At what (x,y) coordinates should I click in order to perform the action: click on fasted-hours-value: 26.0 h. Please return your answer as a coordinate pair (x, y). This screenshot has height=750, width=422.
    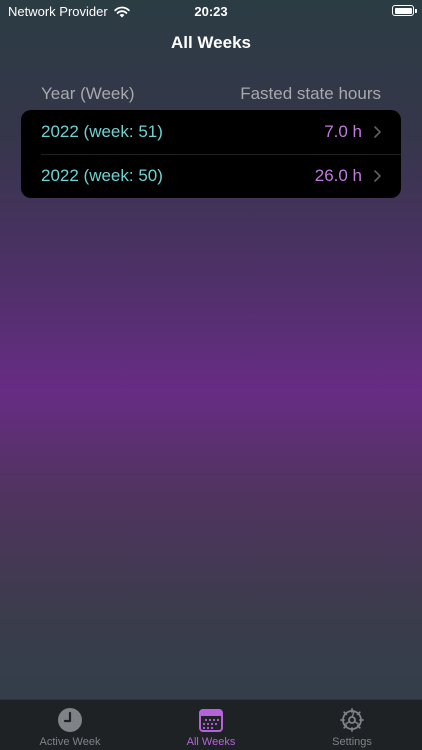
    Looking at the image, I should click on (338, 175).